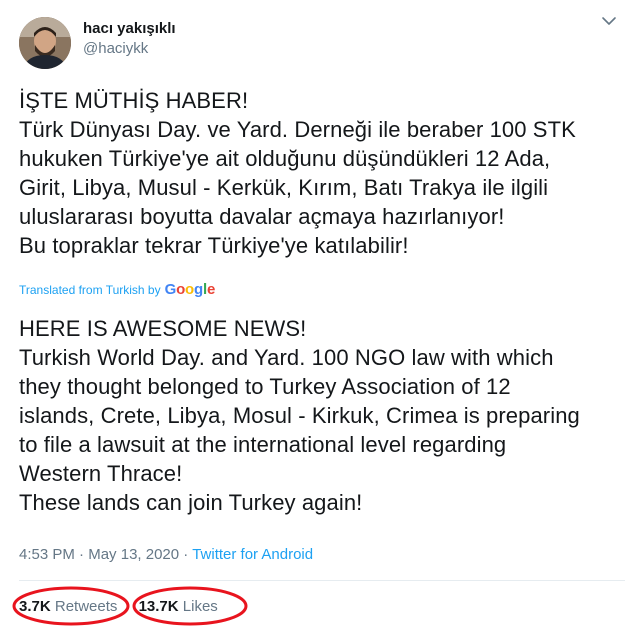 The height and width of the screenshot is (631, 640). I want to click on retweets-stat: 3.7K Retweets, so click(68, 606).